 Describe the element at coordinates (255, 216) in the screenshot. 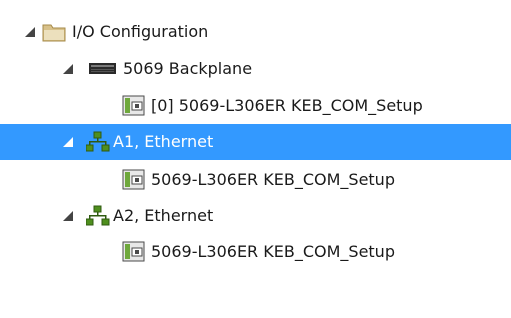

I see `tree-node-a2-ethernet: A2, Ethernet` at that location.